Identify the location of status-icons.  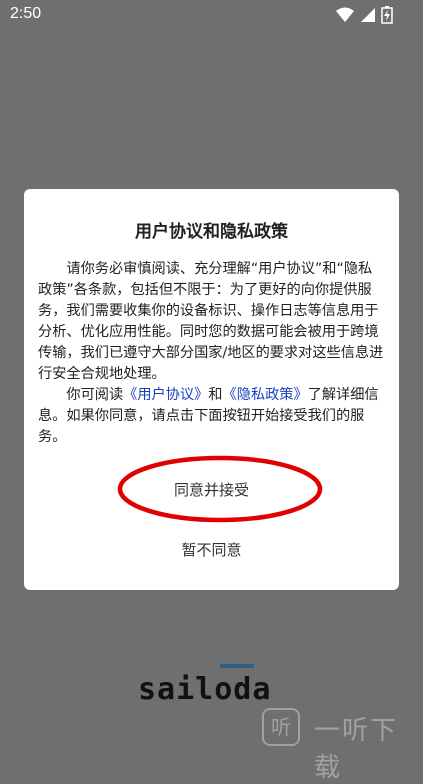
(364, 15).